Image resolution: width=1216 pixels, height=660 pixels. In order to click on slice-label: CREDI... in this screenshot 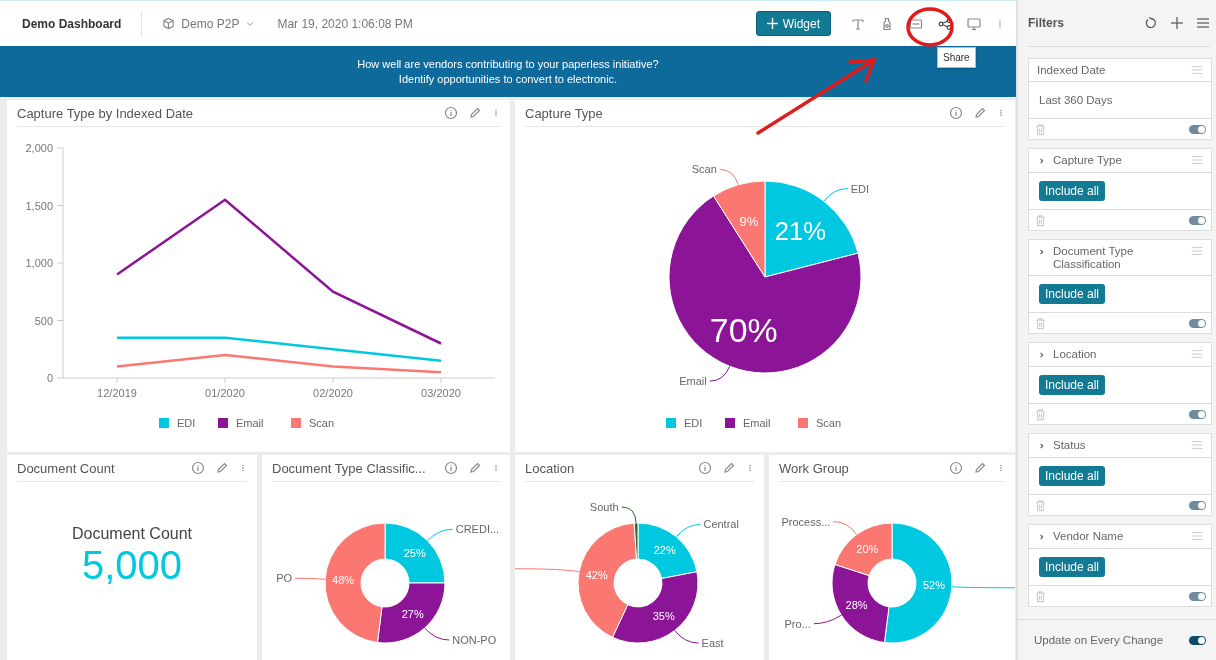, I will do `click(477, 529)`.